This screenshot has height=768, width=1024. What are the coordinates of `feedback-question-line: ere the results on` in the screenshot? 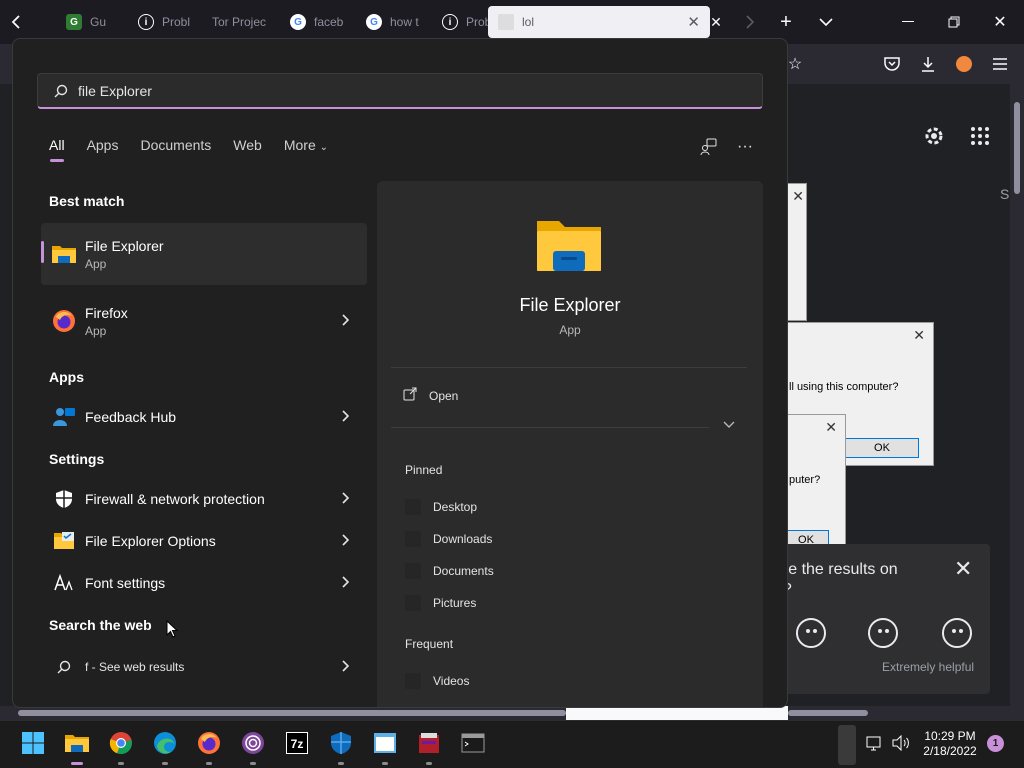 It's located at (836, 569).